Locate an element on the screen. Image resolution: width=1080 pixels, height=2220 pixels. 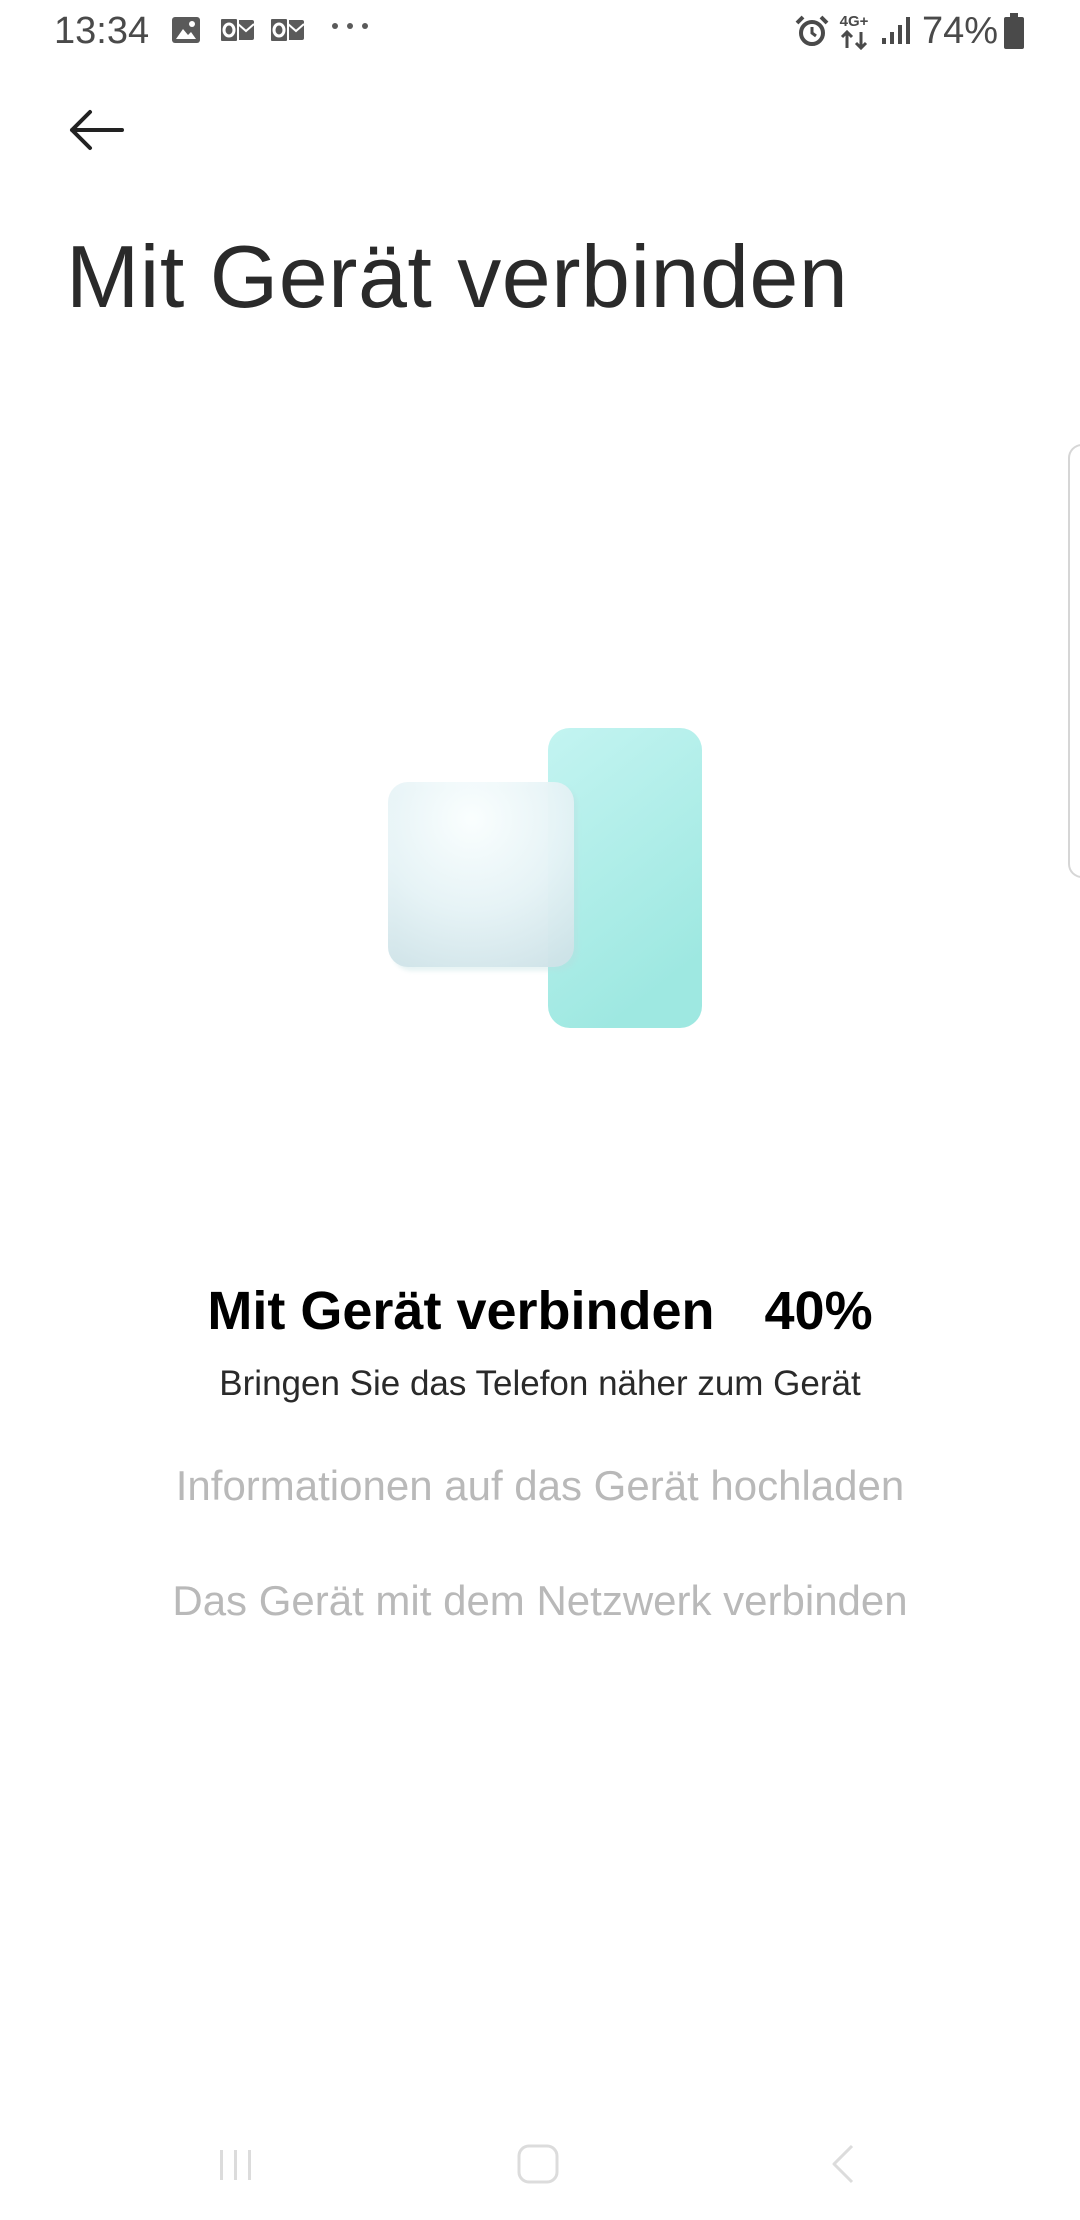
phone-device-connect-illustration is located at coordinates (545, 880).